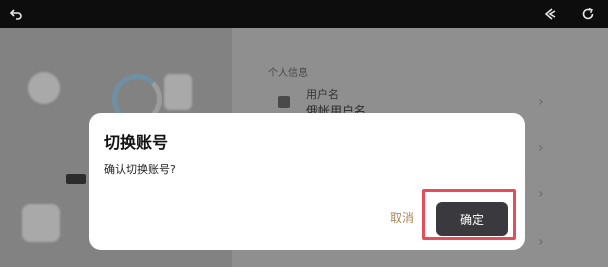  Describe the element at coordinates (588, 14) in the screenshot. I see `refresh-icon` at that location.